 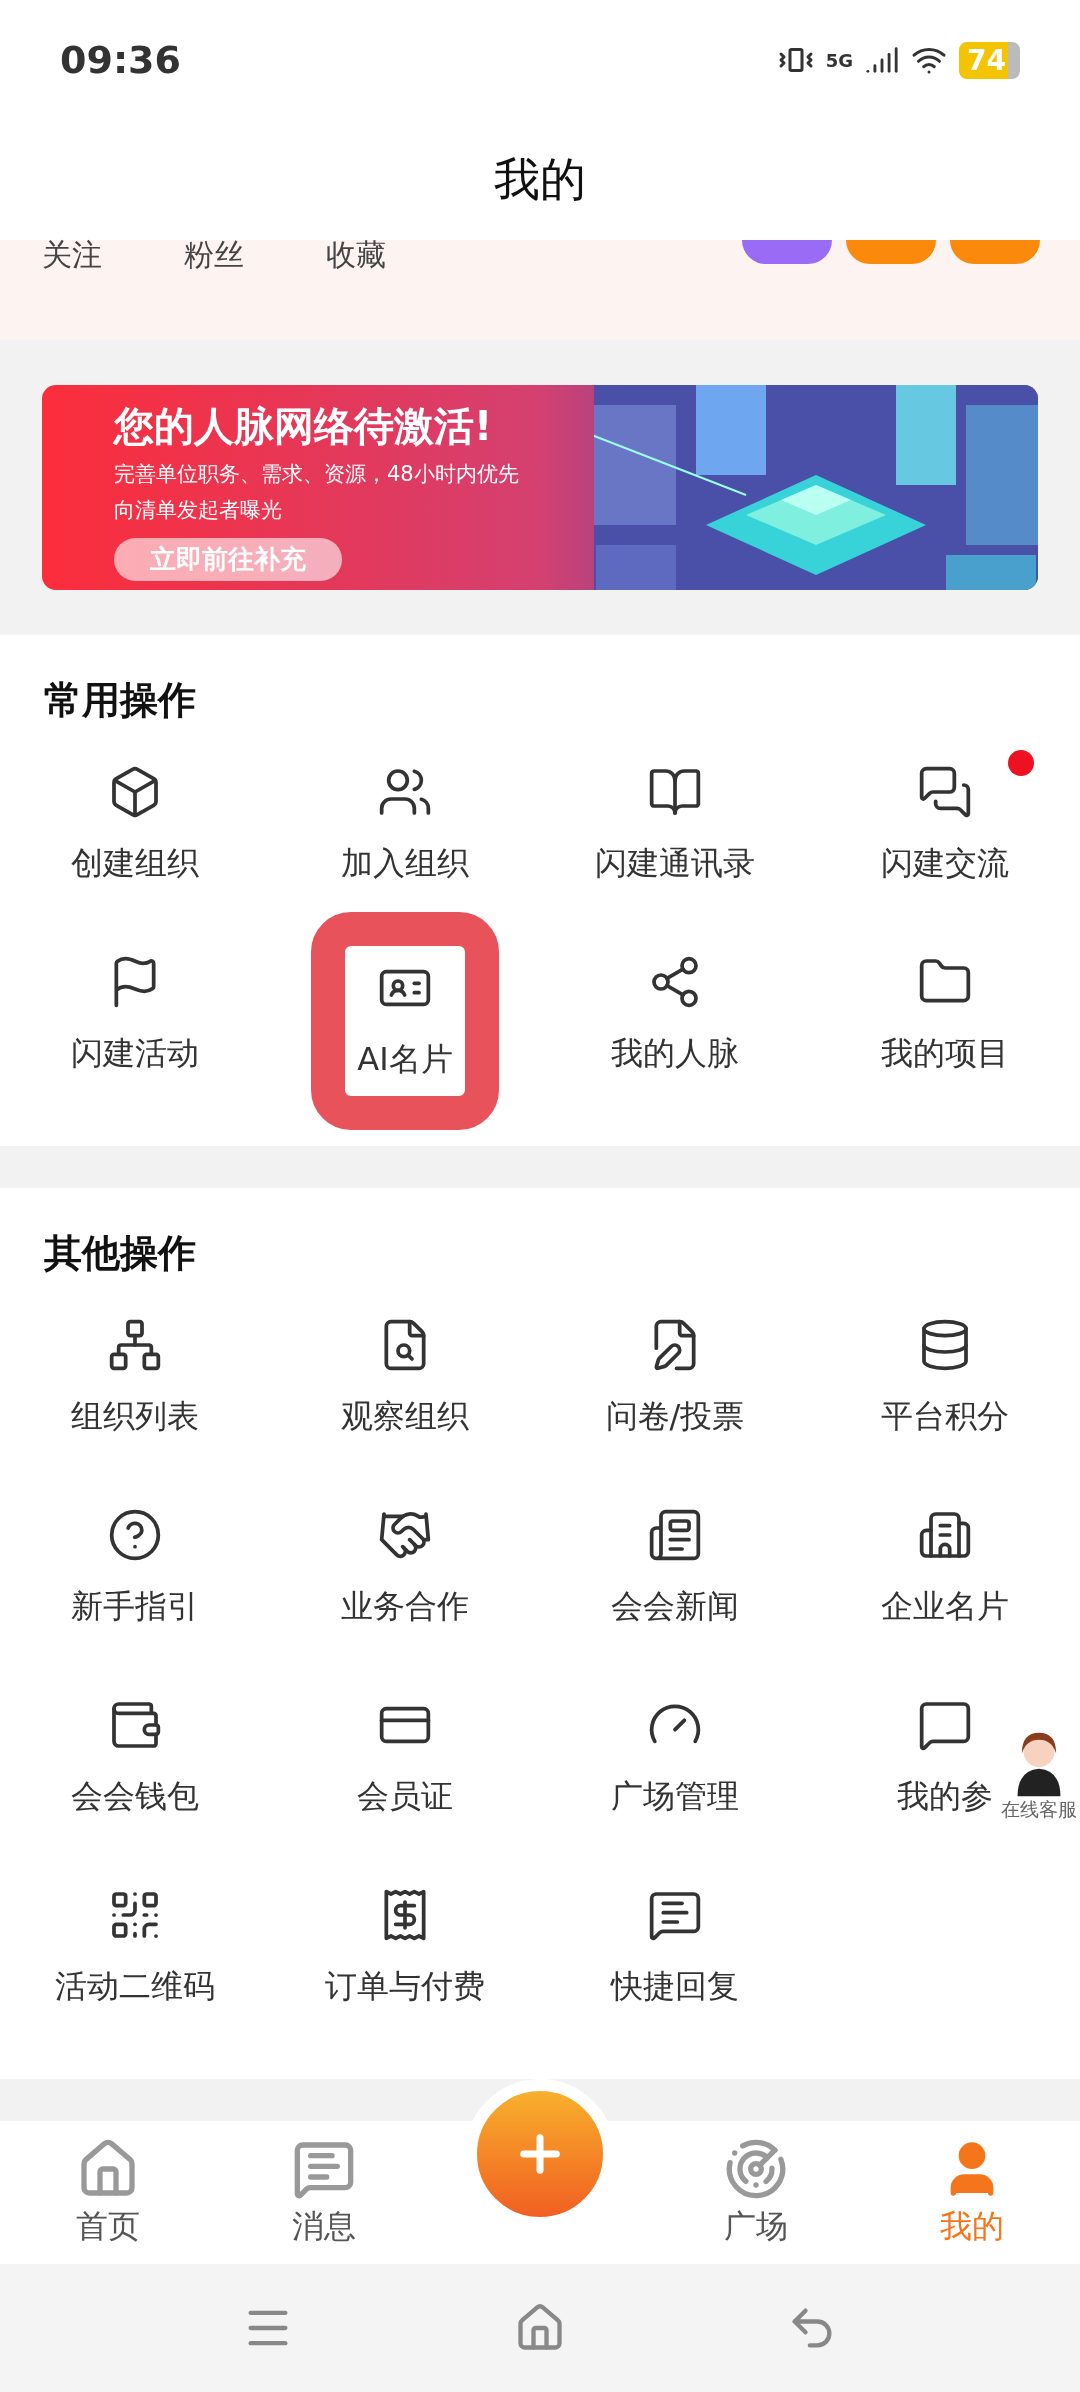 What do you see at coordinates (540, 179) in the screenshot?
I see `page-title: 我的` at bounding box center [540, 179].